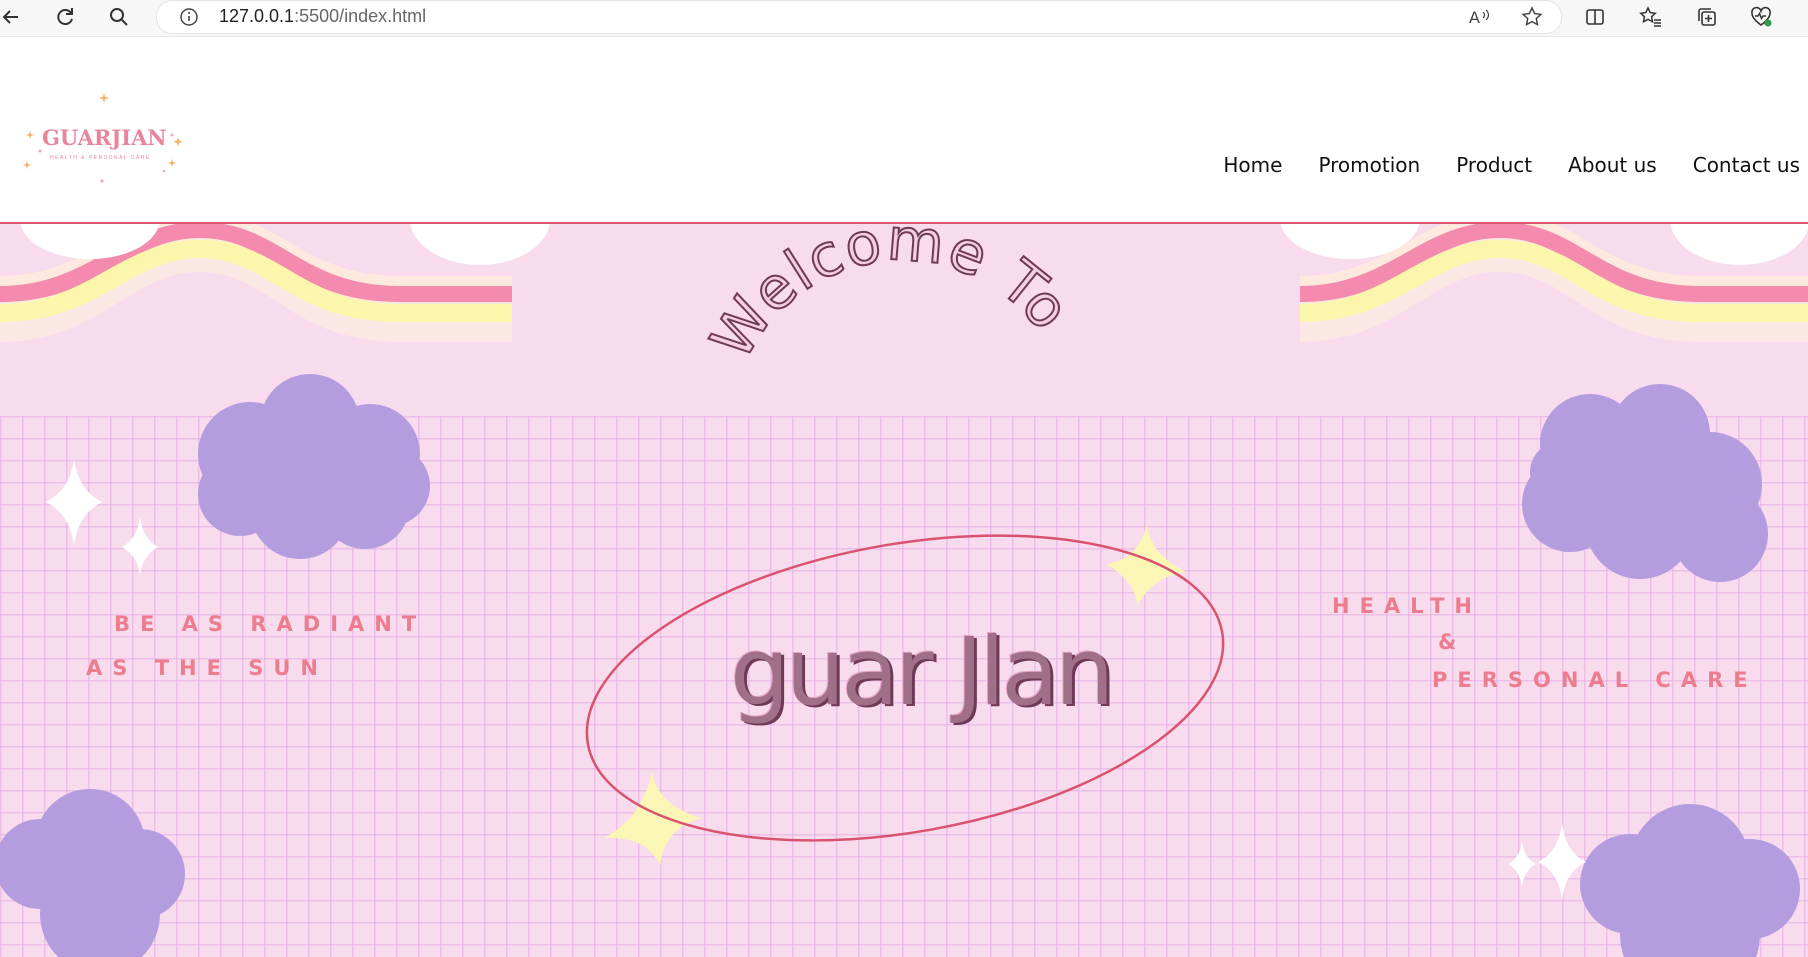 Image resolution: width=1808 pixels, height=957 pixels. I want to click on welcome-text-path: Welcome To, so click(889, 297).